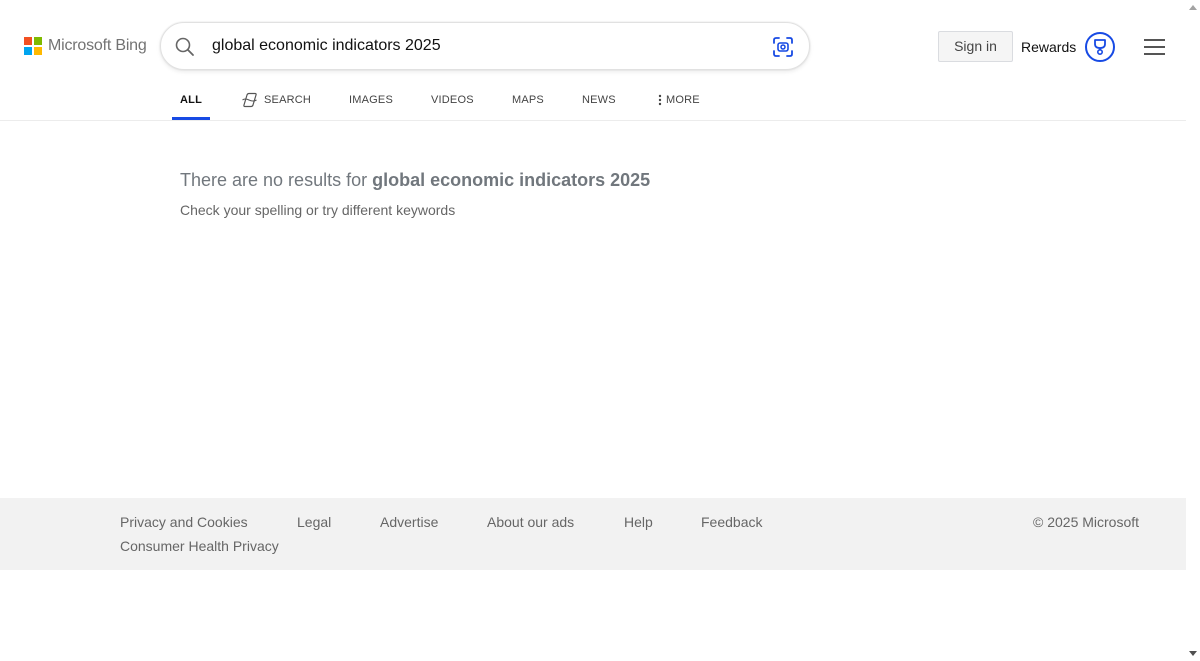 This screenshot has height=661, width=1200. I want to click on search-icon, so click(185, 47).